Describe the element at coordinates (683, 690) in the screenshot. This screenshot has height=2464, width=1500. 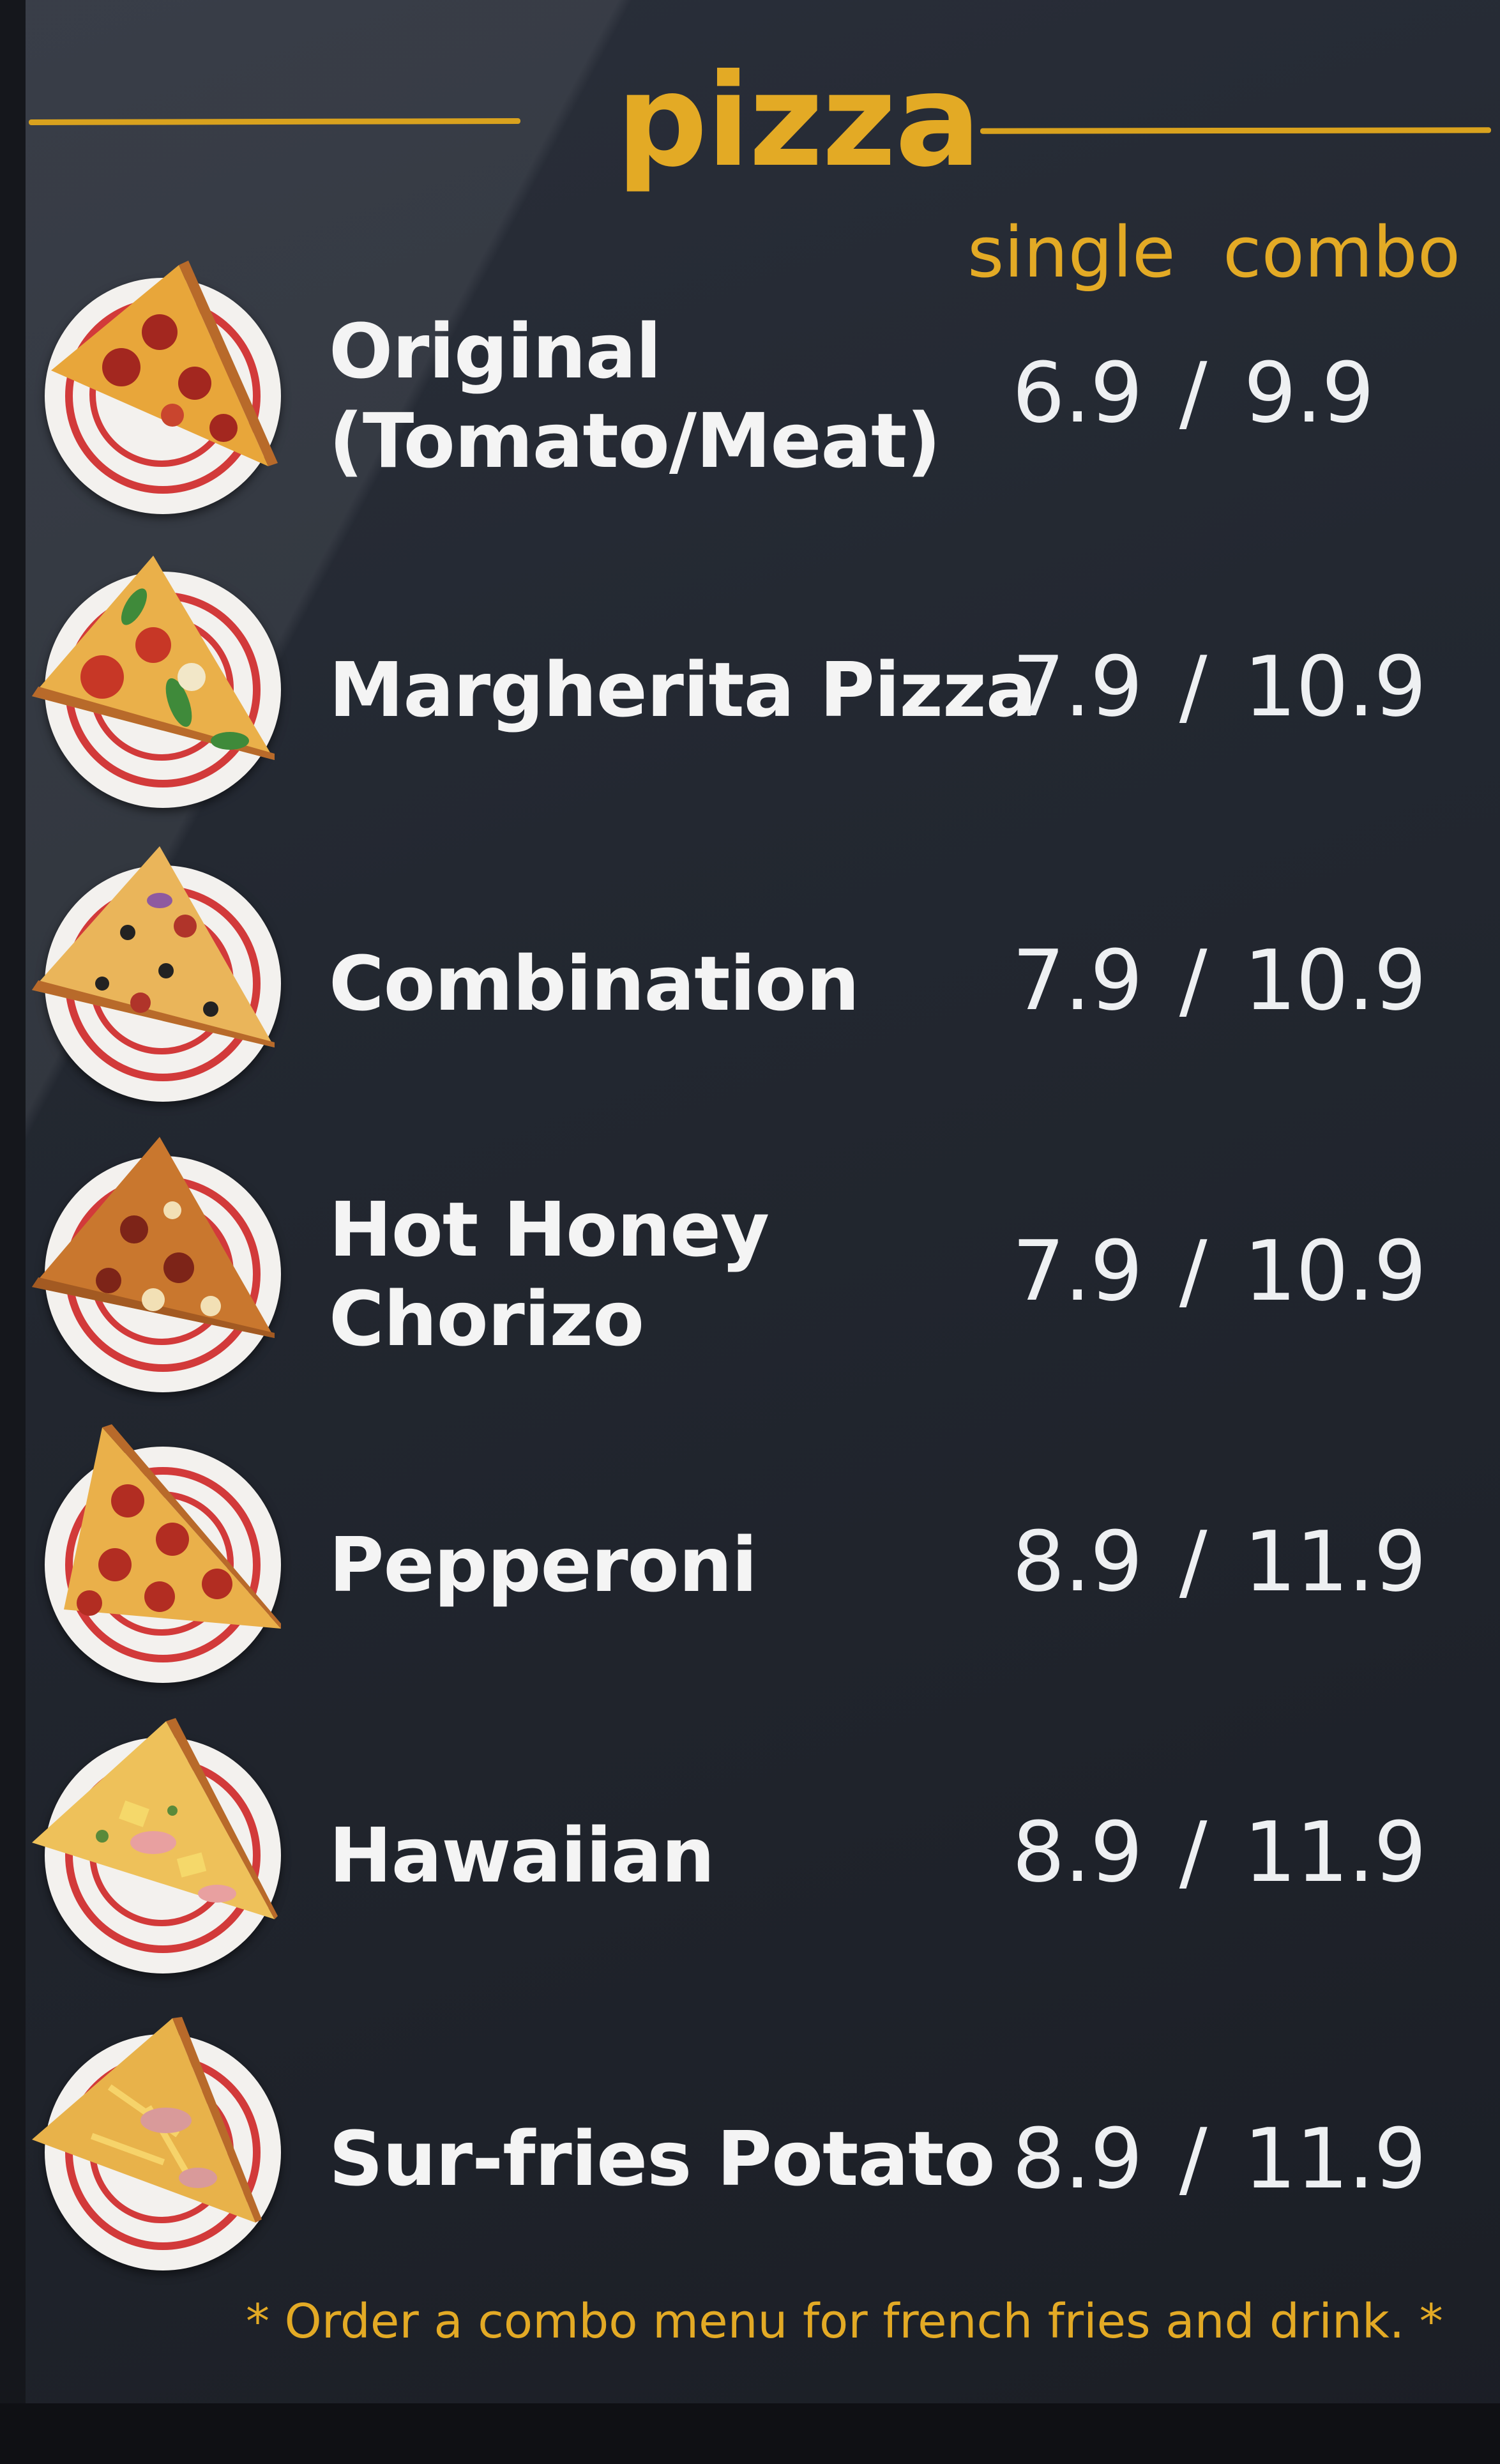
I see `item-name: Margherita Pizza` at that location.